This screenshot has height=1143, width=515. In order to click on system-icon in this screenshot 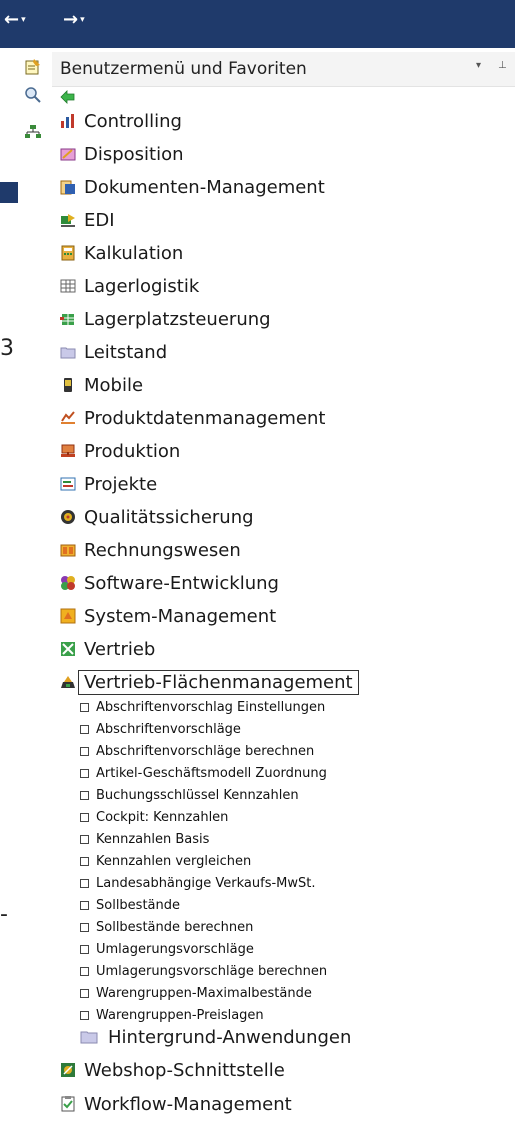, I will do `click(68, 616)`.